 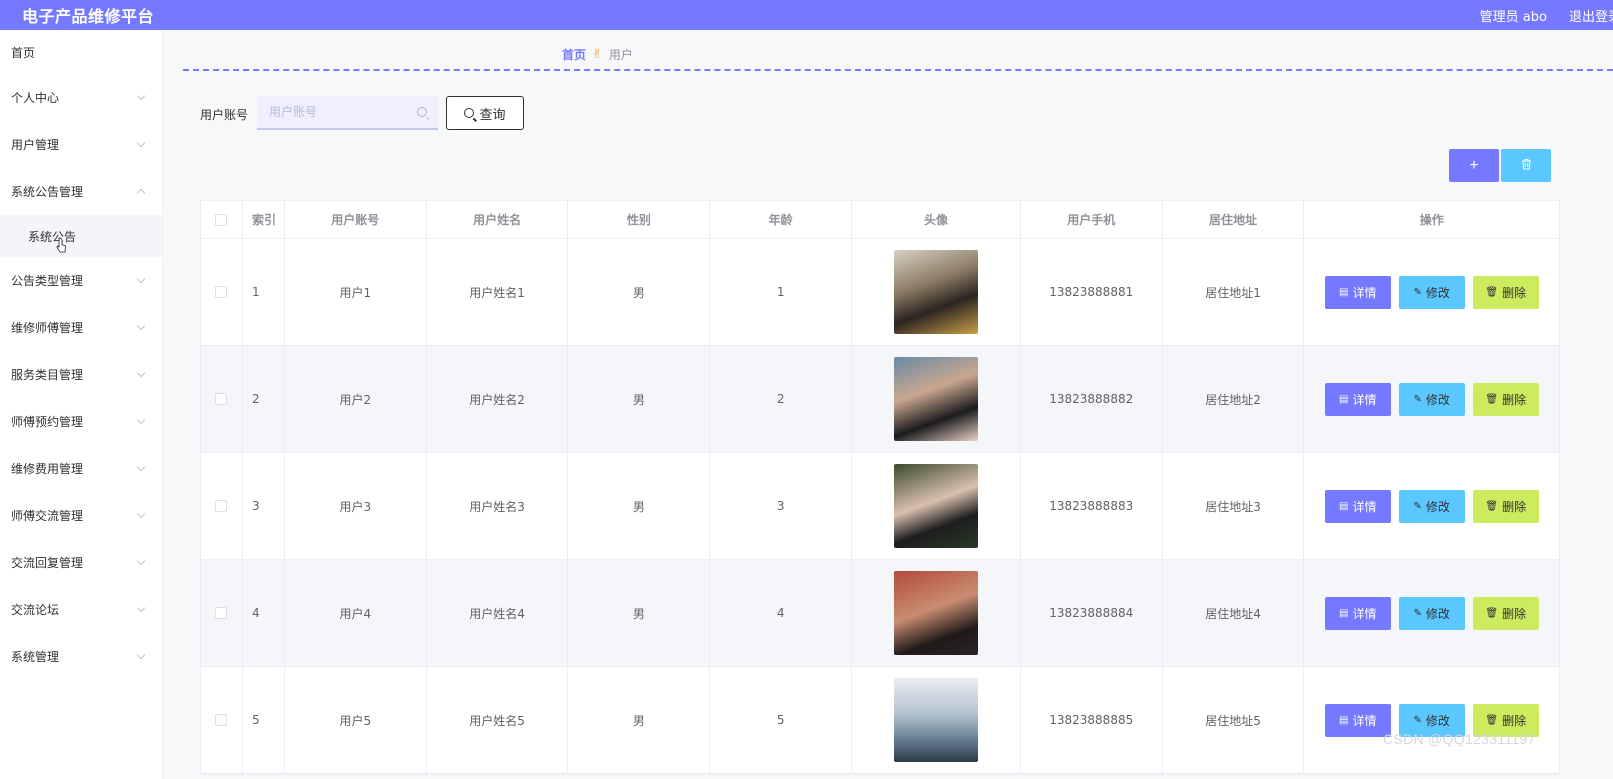 What do you see at coordinates (936, 219) in the screenshot?
I see `column-header: 头像` at bounding box center [936, 219].